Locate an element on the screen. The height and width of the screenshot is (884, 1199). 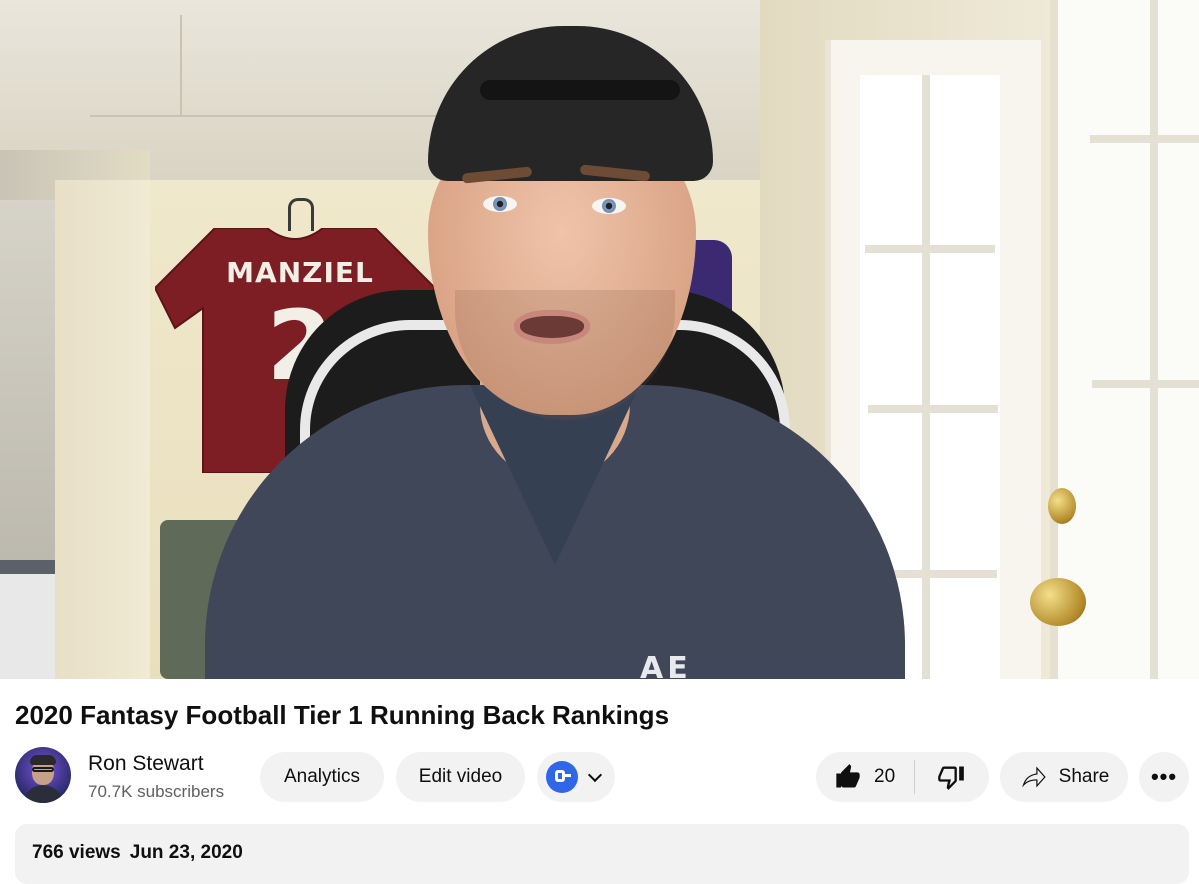
like-count: 20 is located at coordinates (885, 776).